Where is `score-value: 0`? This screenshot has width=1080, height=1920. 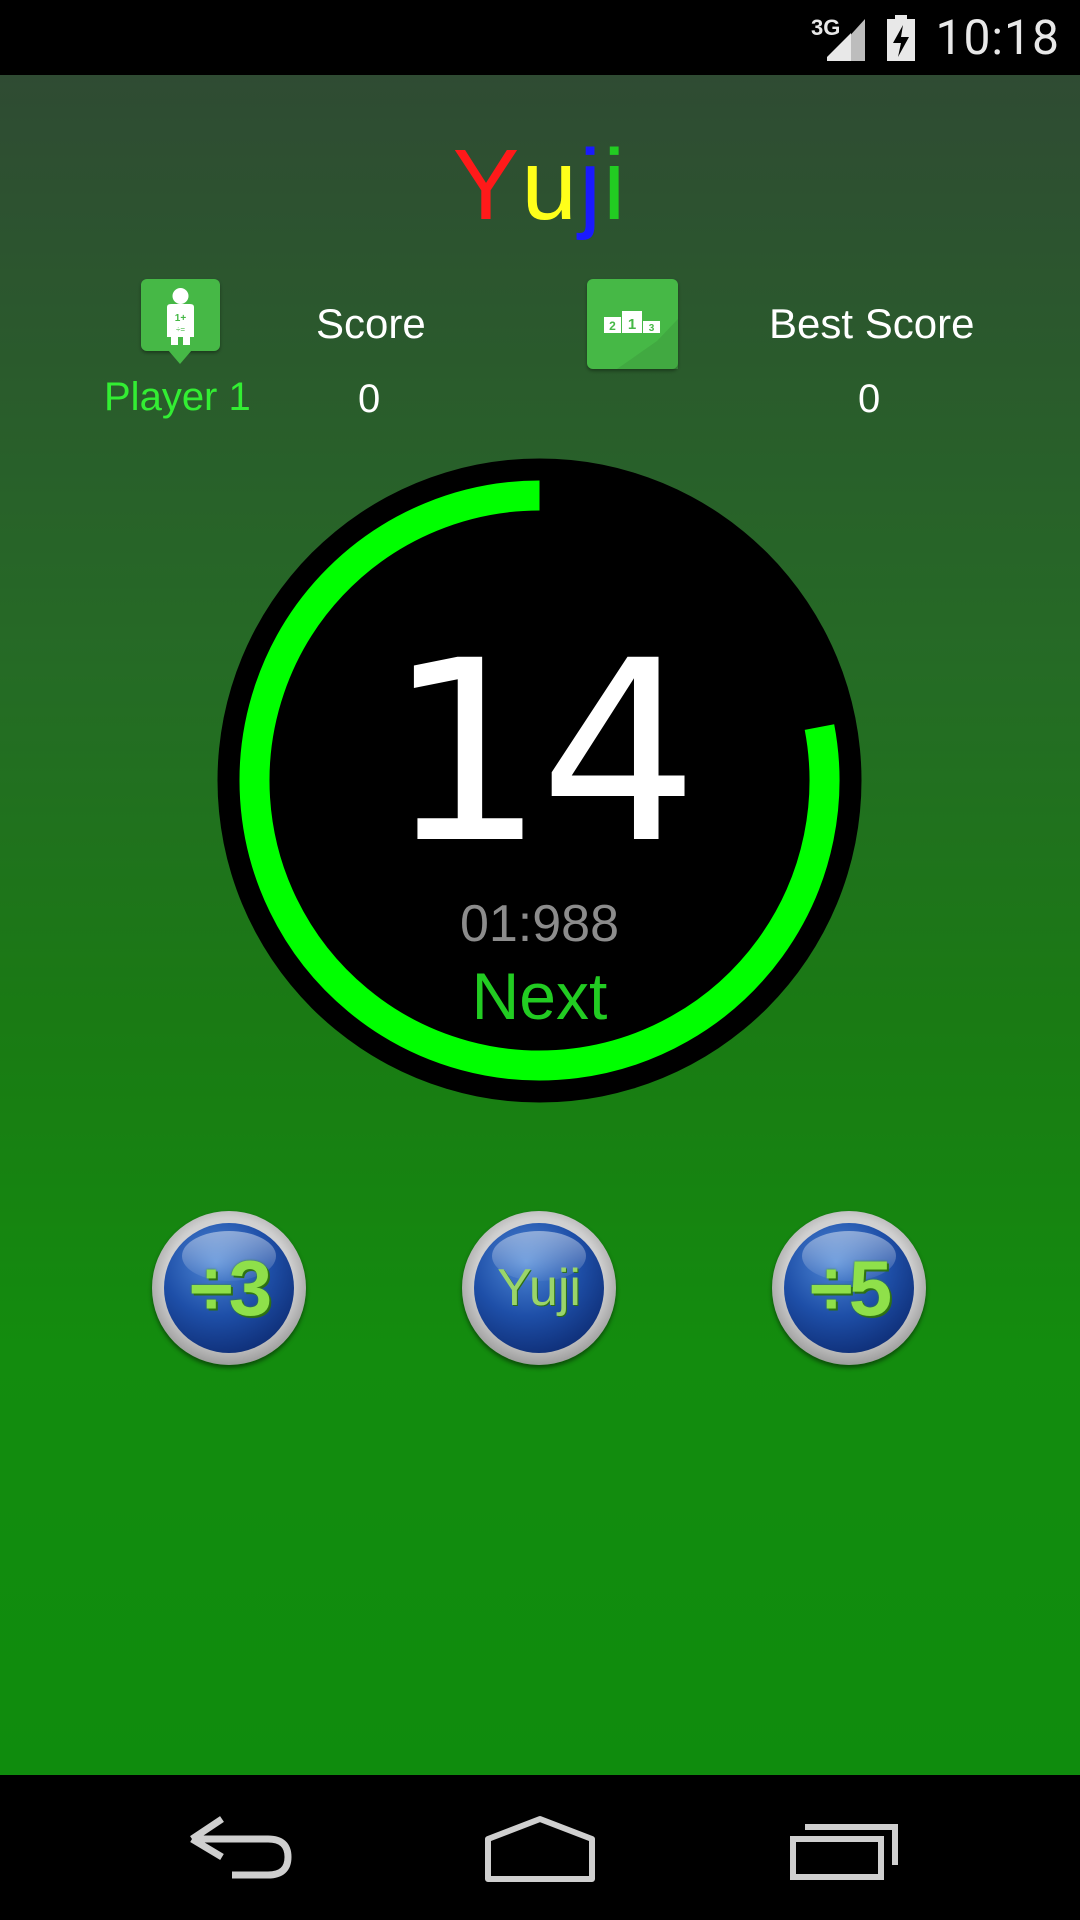 score-value: 0 is located at coordinates (369, 399).